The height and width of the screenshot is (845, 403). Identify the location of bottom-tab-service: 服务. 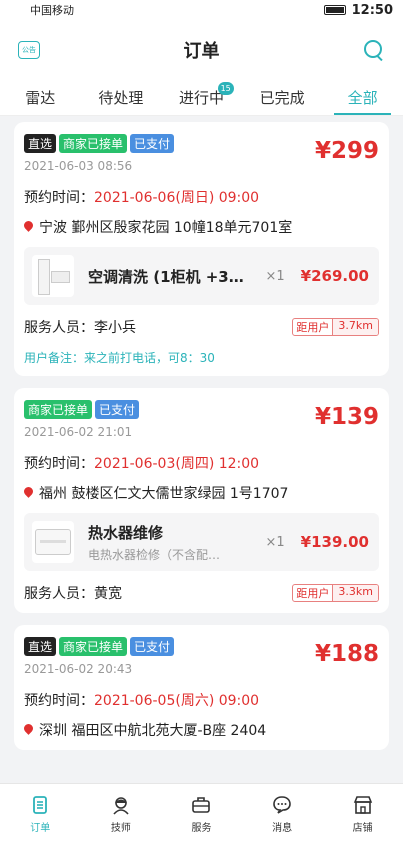
(201, 814).